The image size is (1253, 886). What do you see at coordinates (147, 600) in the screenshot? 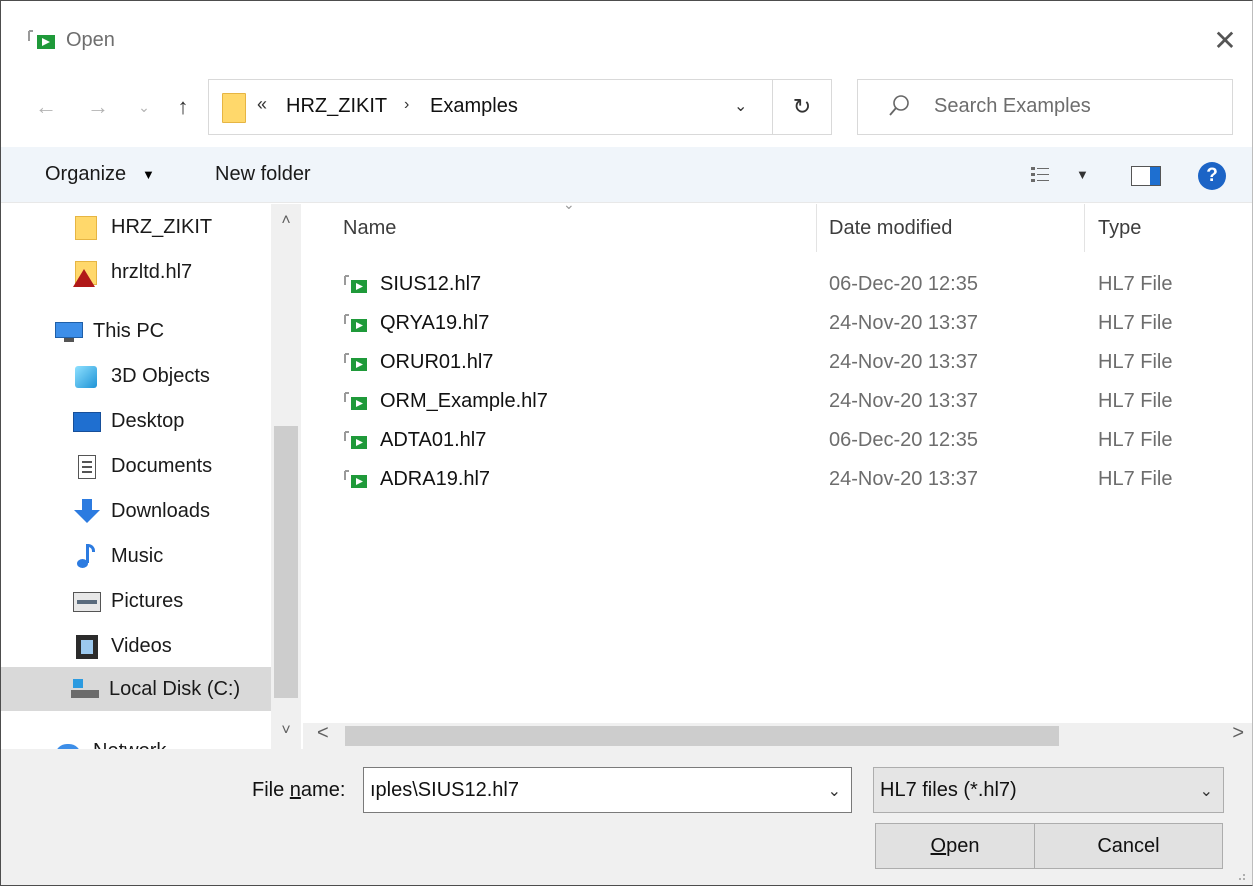
I see `sidebar-item-label: Pictures` at bounding box center [147, 600].